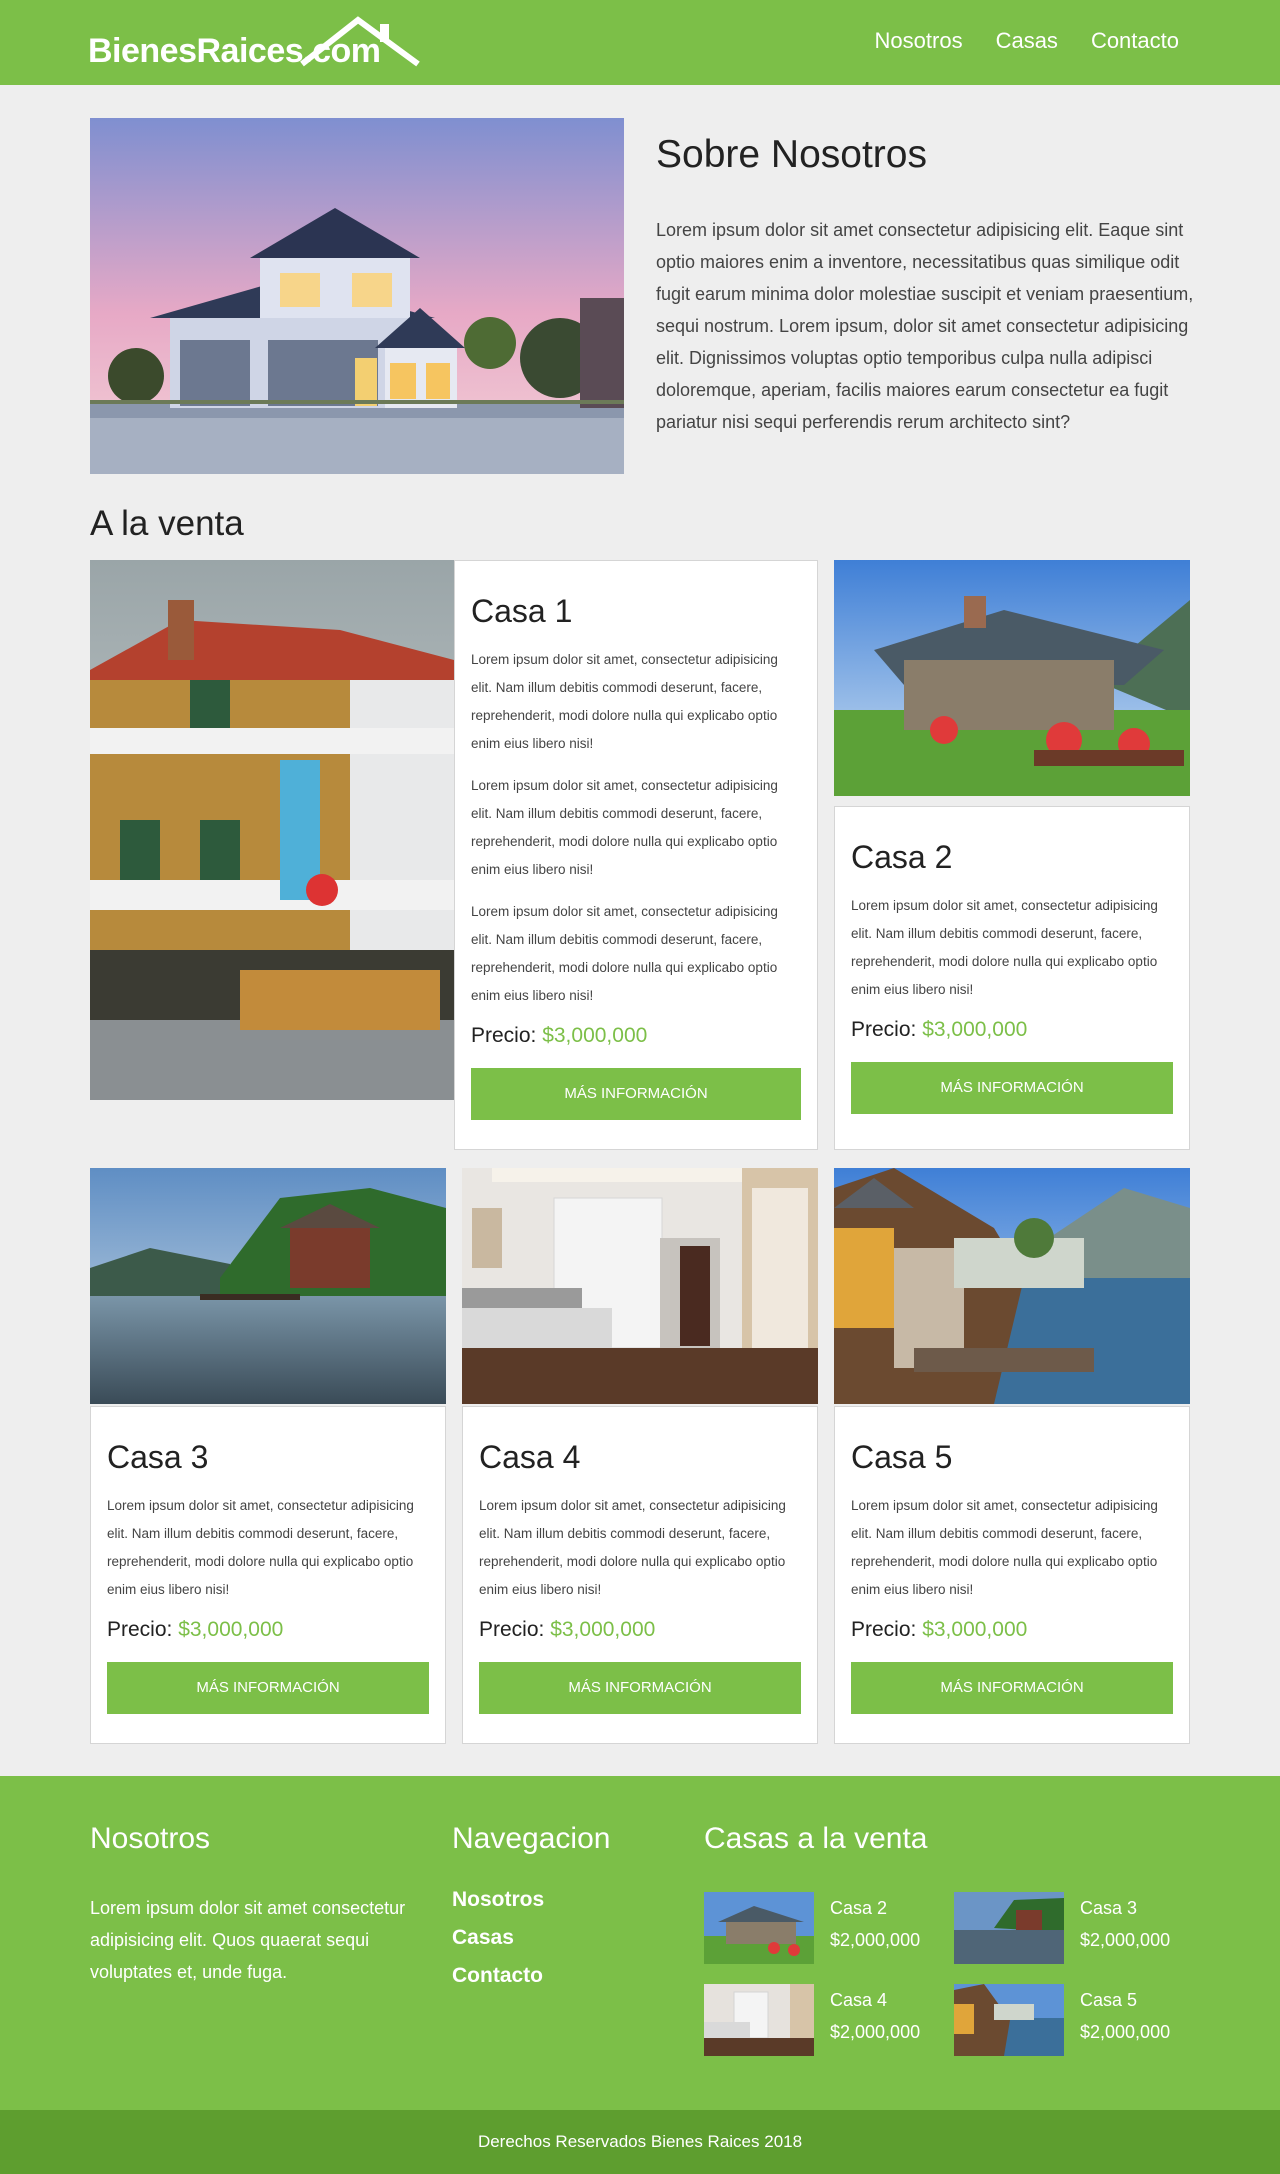 The height and width of the screenshot is (2174, 1280). I want to click on nav-link-casas: Casas, so click(1027, 41).